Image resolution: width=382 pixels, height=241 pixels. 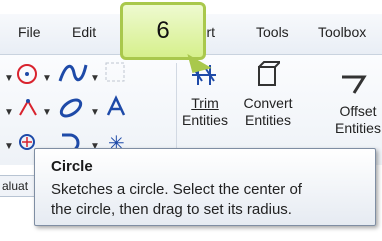 What do you see at coordinates (205, 120) in the screenshot?
I see `trim-label-line2: Entities` at bounding box center [205, 120].